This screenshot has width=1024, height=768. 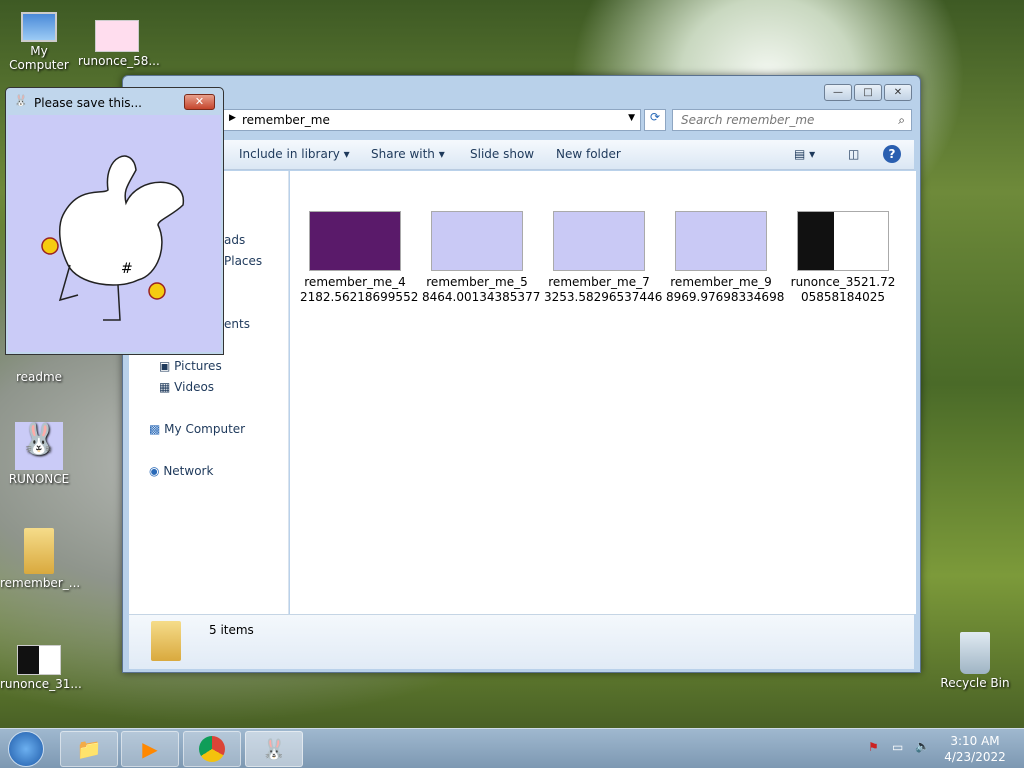 I want to click on taskbar: 📁 ▶ 🐰 ⚑ ▭ 🔈 3:10 AM 4/23/2022, so click(x=512, y=748).